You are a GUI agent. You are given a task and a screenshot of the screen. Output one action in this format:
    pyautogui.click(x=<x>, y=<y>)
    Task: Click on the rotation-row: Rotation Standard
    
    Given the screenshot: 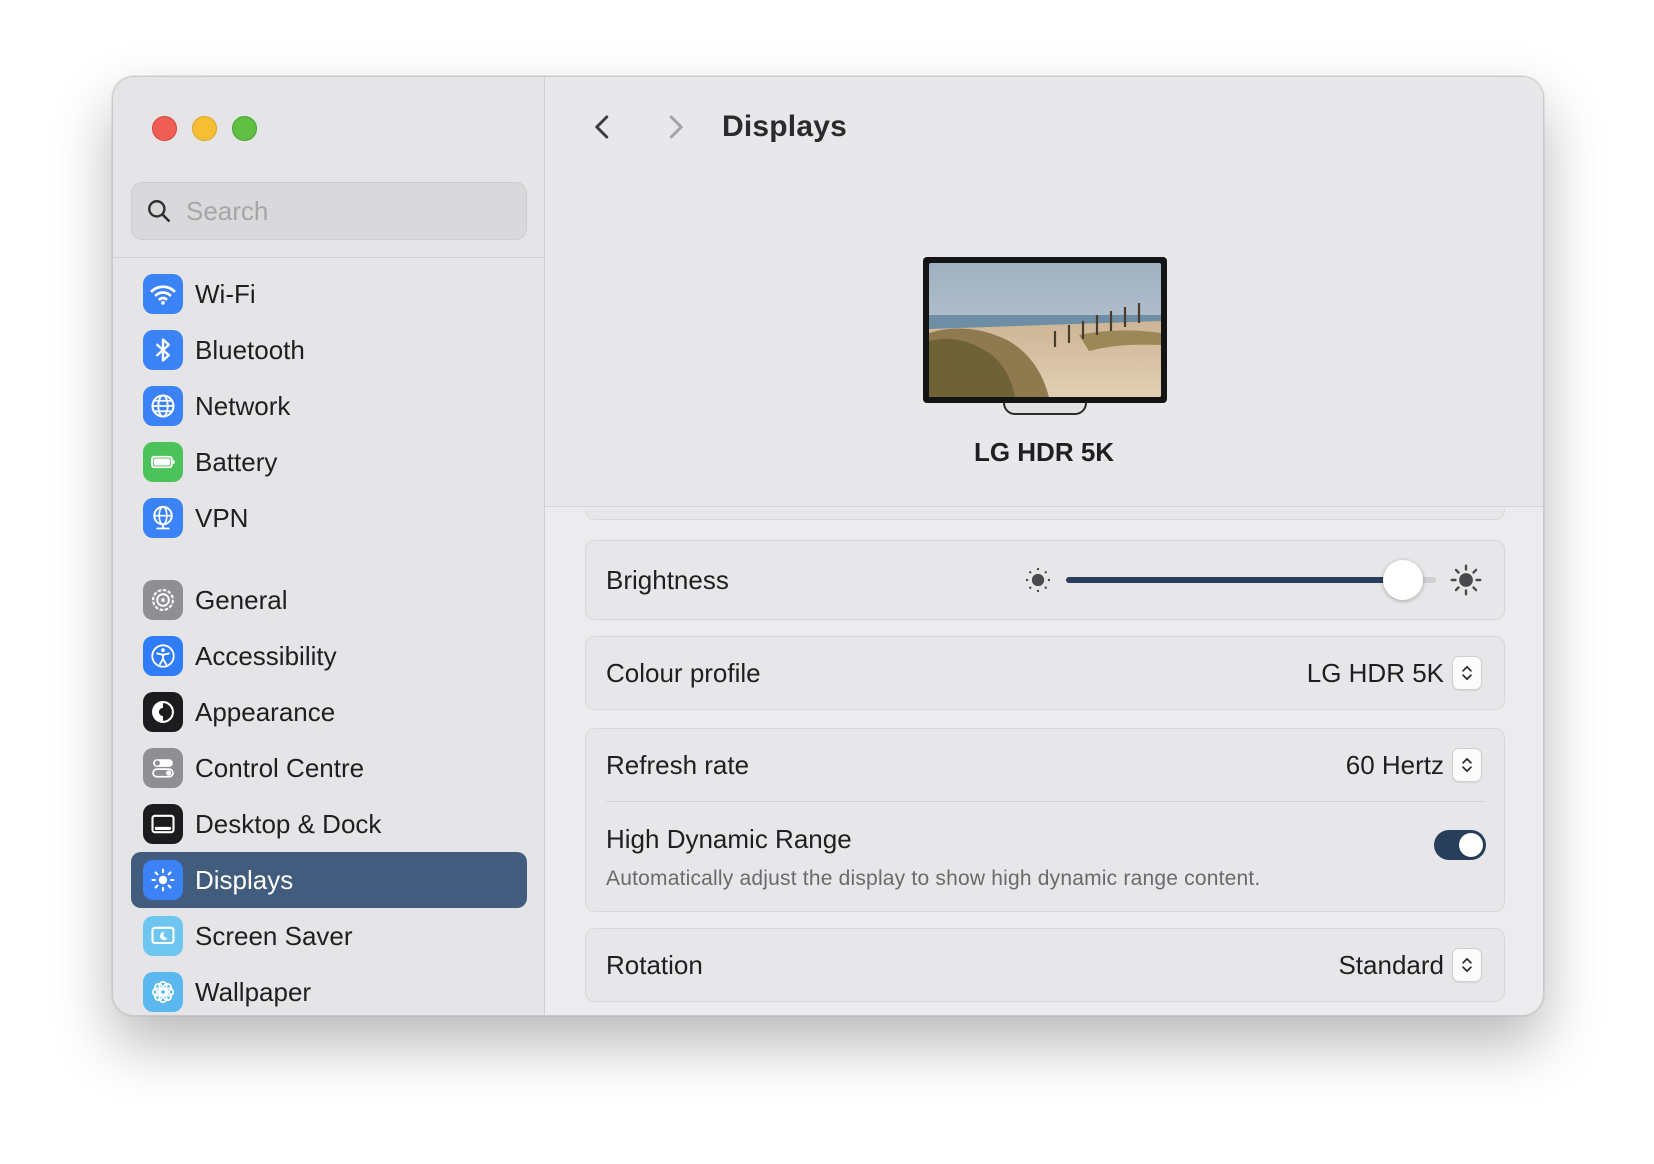 What is the action you would take?
    pyautogui.click(x=1045, y=965)
    